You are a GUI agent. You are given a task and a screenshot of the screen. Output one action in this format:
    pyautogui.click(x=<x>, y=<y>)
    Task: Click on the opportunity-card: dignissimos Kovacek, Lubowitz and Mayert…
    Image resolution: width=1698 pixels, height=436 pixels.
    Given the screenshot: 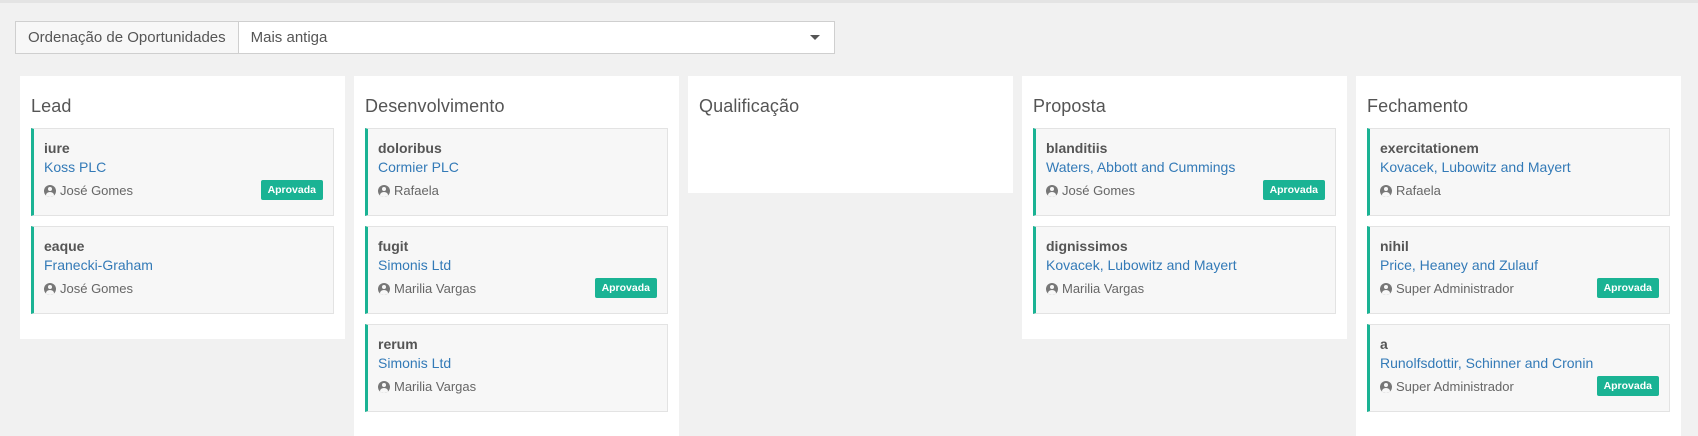 What is the action you would take?
    pyautogui.click(x=1184, y=270)
    